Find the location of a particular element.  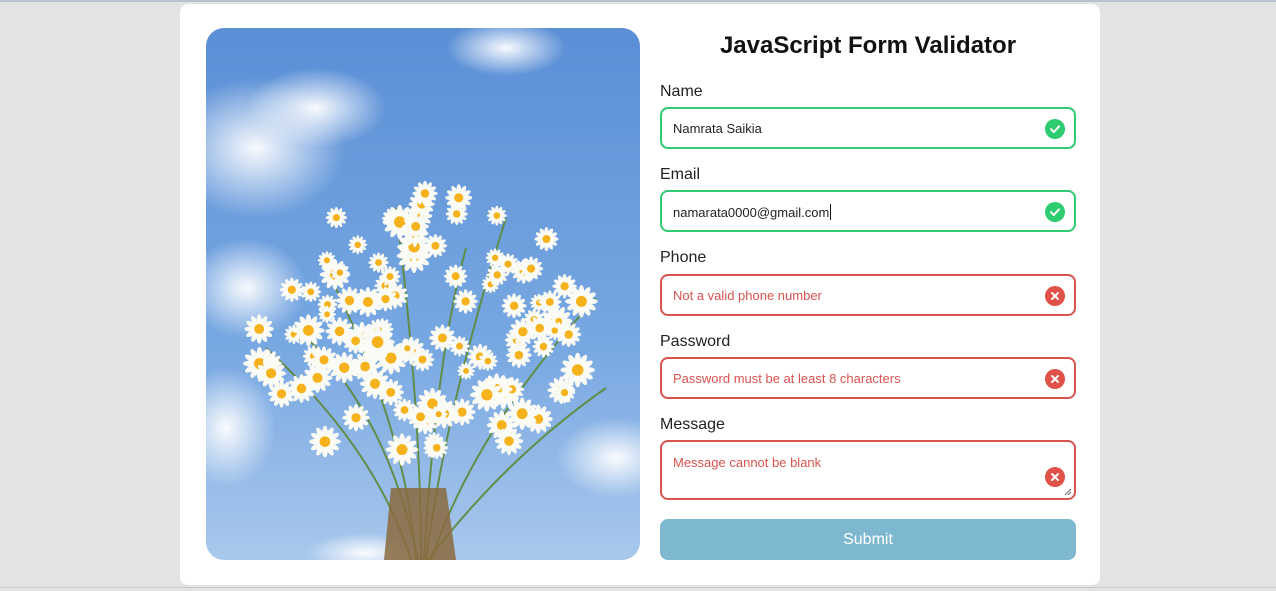

email-input: namarata0000@gmail.com is located at coordinates (868, 211).